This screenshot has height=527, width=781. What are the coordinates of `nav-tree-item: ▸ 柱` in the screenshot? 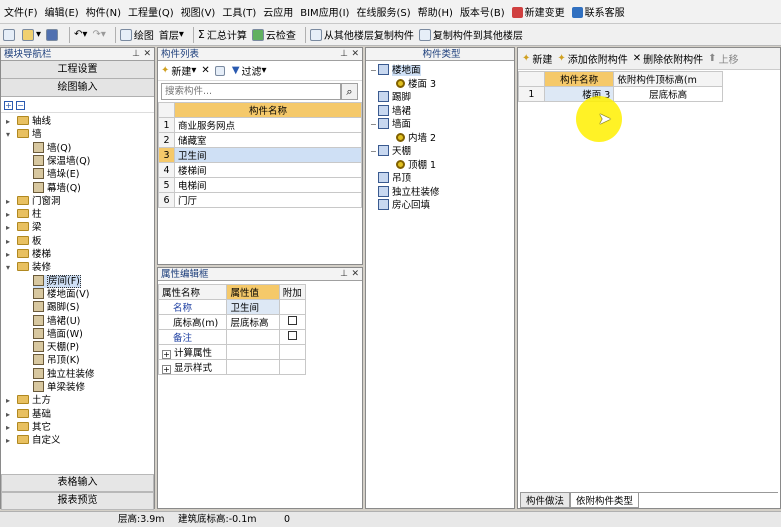 It's located at (24, 214).